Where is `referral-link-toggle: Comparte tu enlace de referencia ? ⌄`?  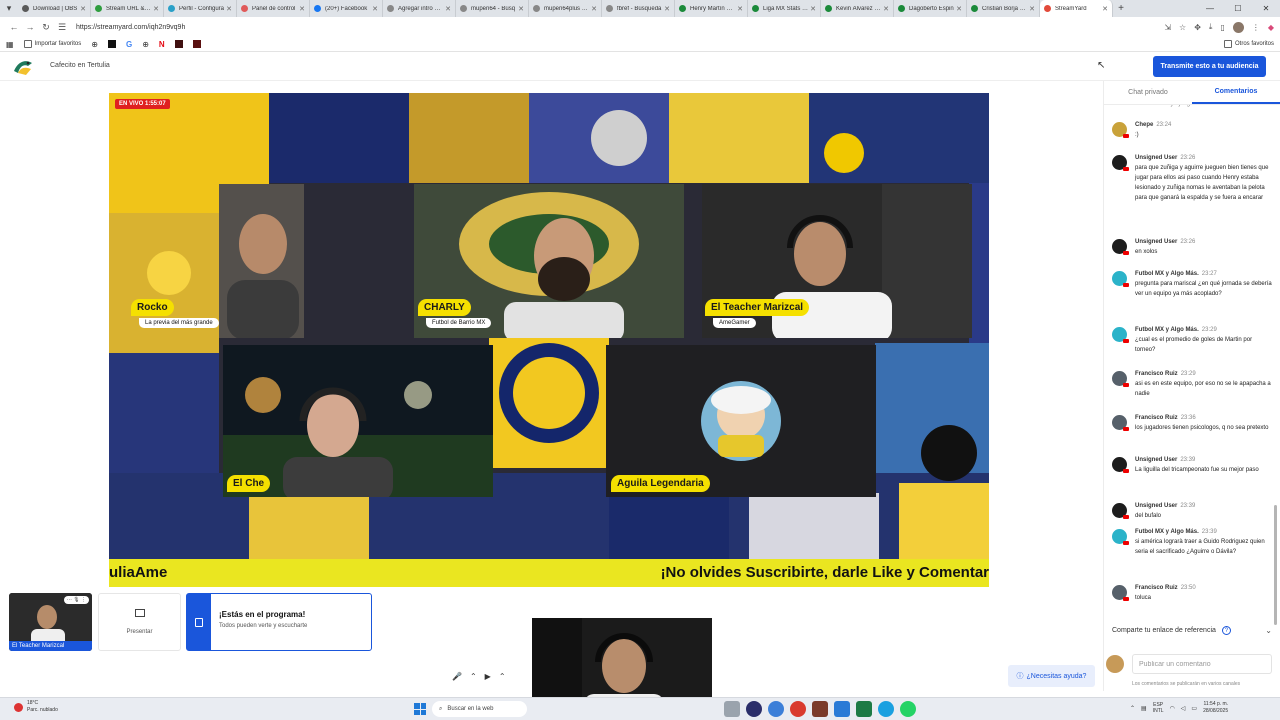
referral-link-toggle: Comparte tu enlace de referencia ? ⌄ is located at coordinates (1192, 630).